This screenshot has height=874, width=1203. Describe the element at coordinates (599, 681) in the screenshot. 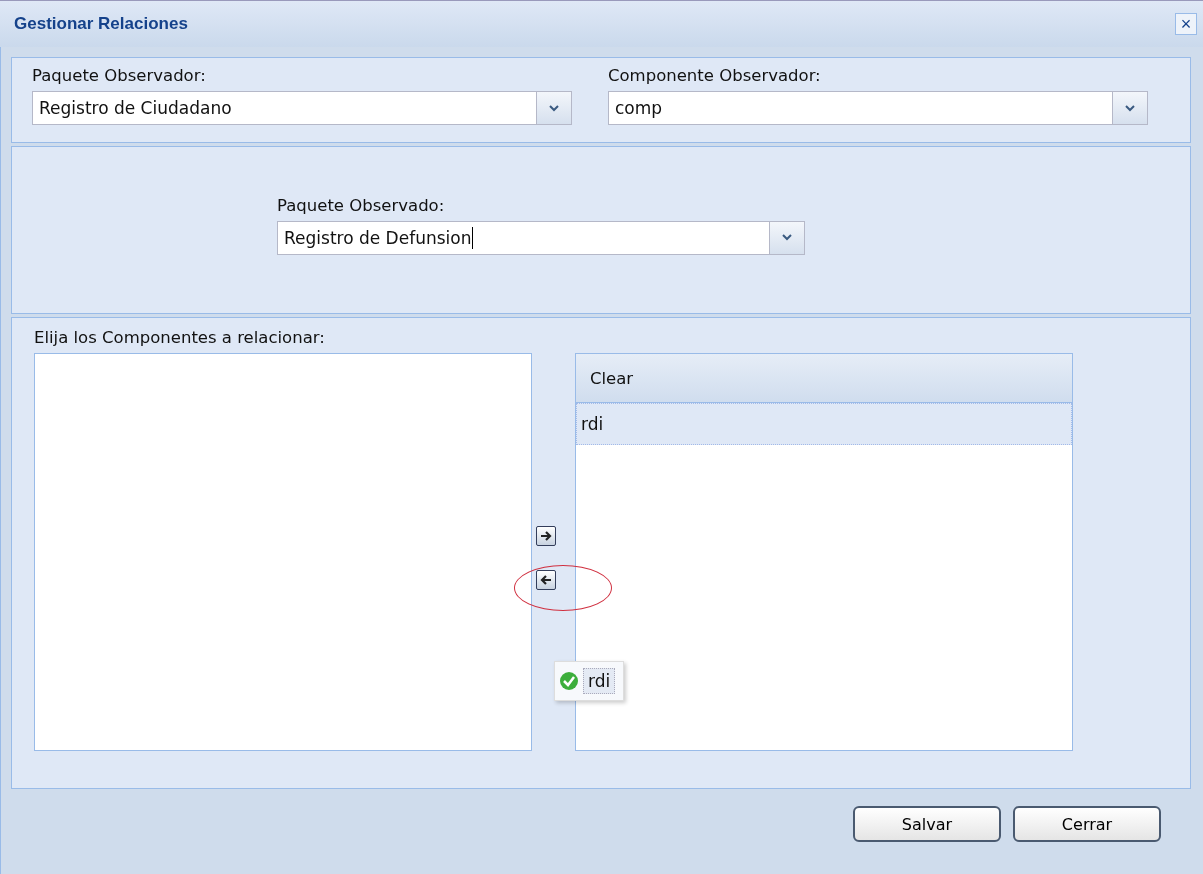

I see `drag-label: rdi` at that location.